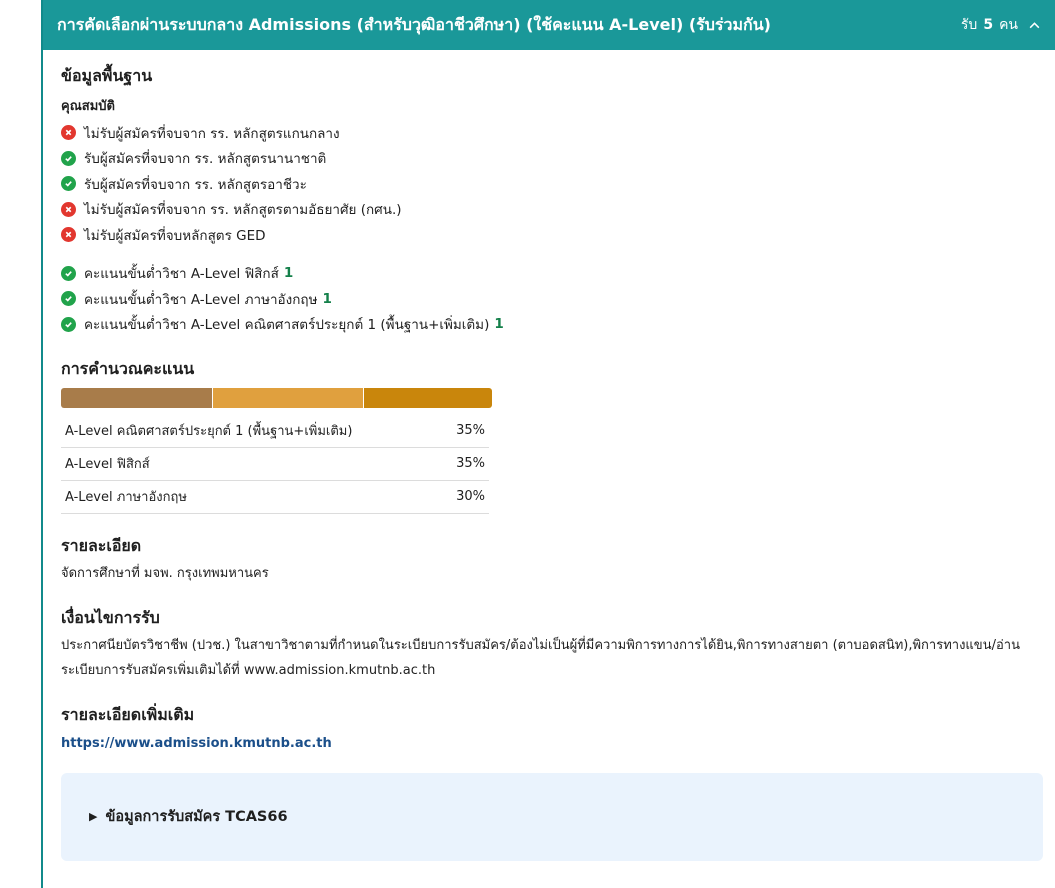  What do you see at coordinates (251, 464) in the screenshot?
I see `weight-subject: A-Level ฟิสิกส์` at bounding box center [251, 464].